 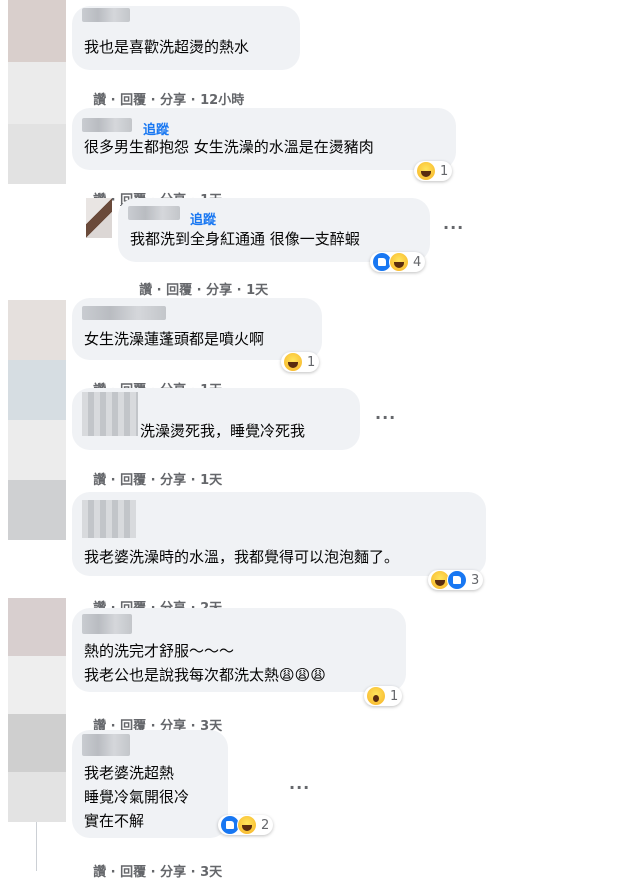 I want to click on comment-text: 女生洗澡蓮蓬頭都是噴火啊, so click(x=174, y=339).